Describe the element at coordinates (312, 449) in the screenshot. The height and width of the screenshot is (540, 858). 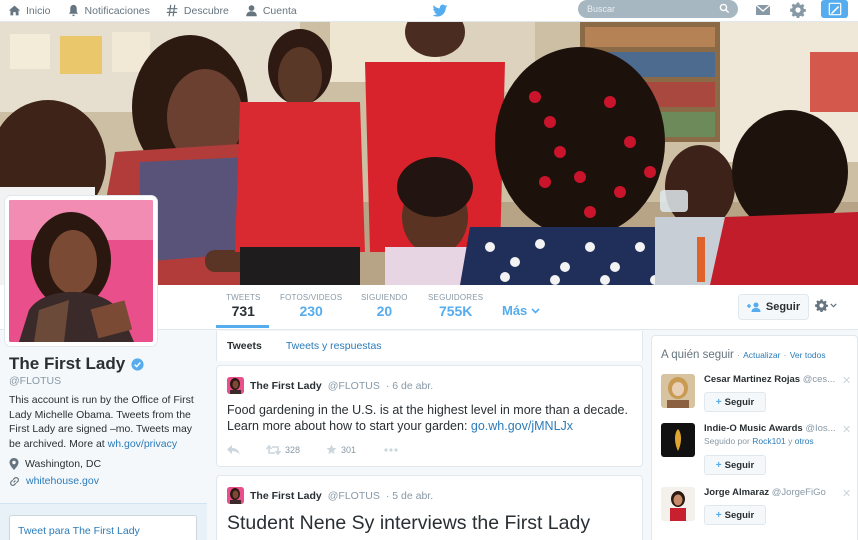
I see `tweet-actions: 328 301` at that location.